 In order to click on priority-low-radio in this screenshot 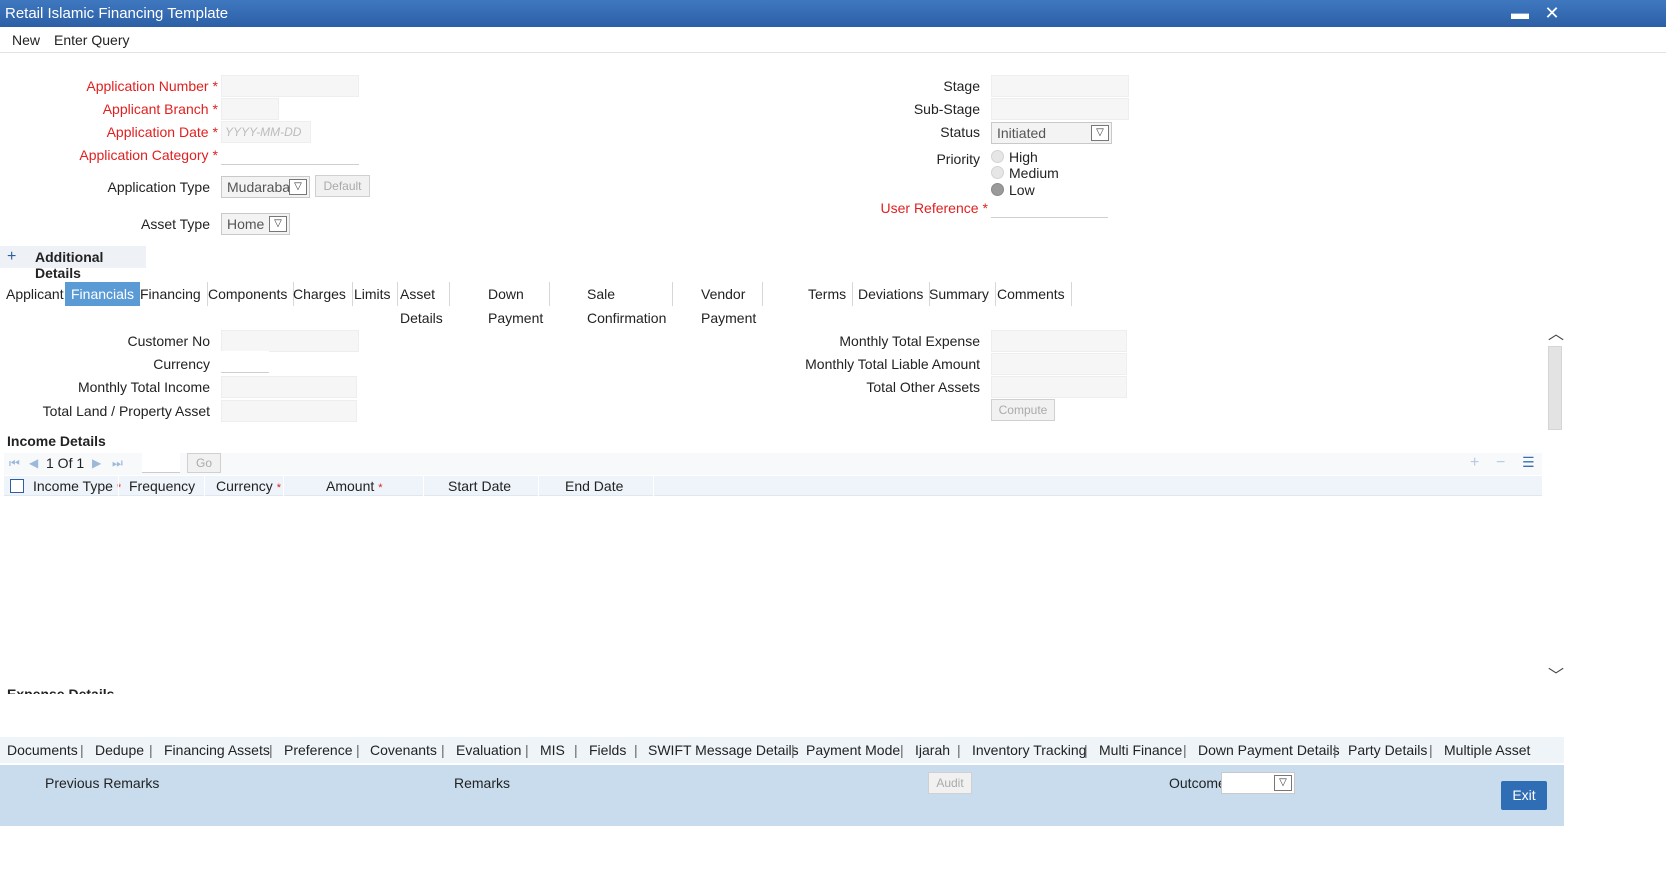, I will do `click(997, 189)`.